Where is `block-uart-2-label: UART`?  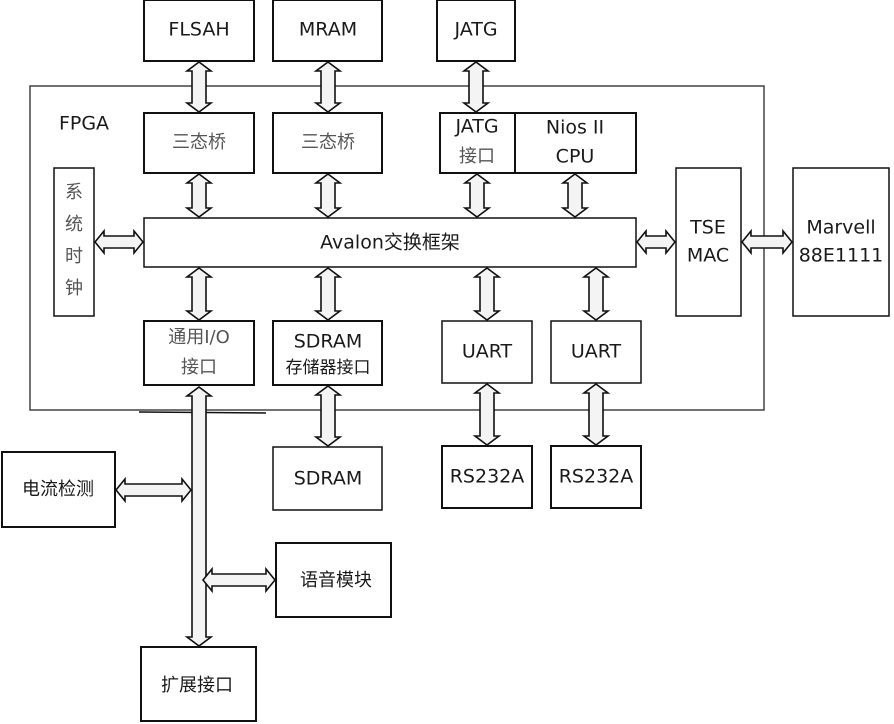 block-uart-2-label: UART is located at coordinates (596, 352).